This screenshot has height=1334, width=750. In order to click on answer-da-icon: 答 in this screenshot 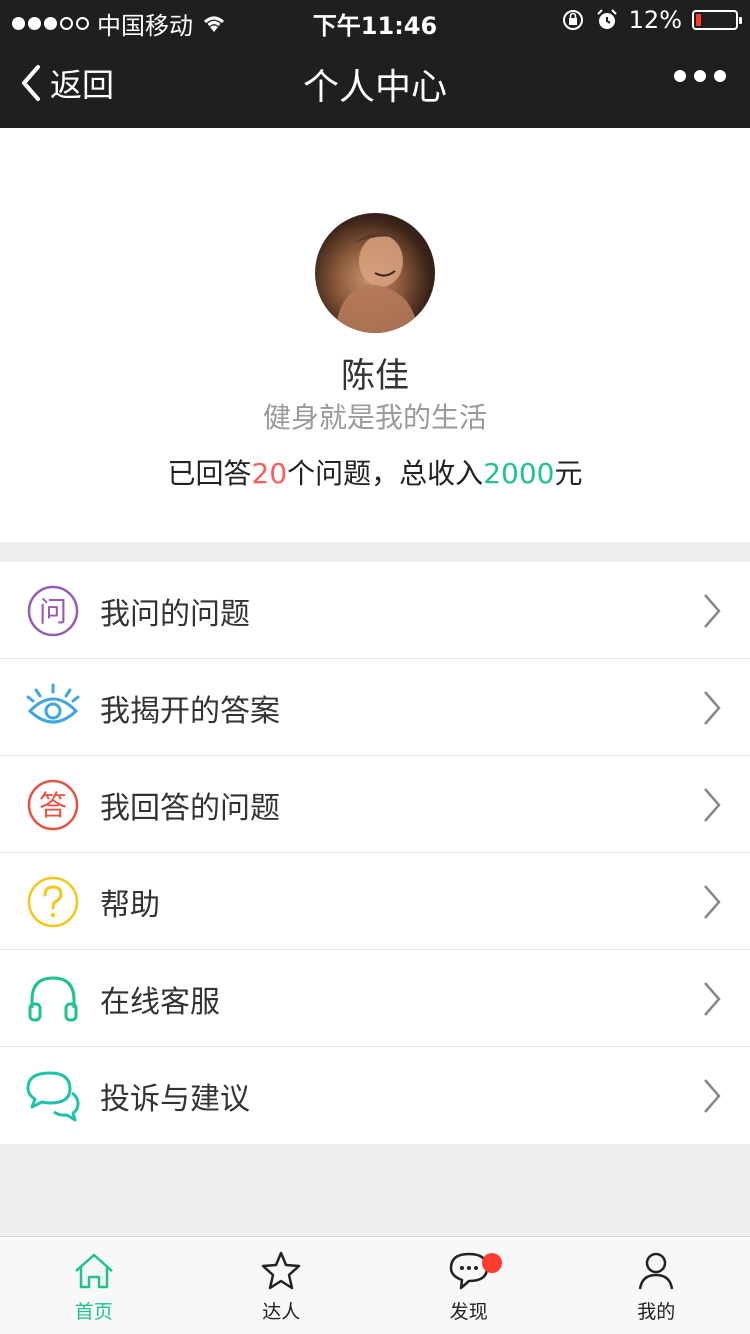, I will do `click(53, 805)`.